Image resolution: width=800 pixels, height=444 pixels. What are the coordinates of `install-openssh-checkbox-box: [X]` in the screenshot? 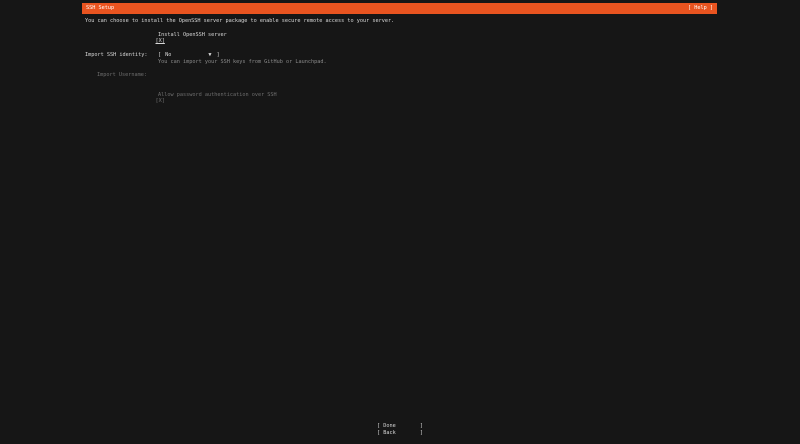 It's located at (160, 41).